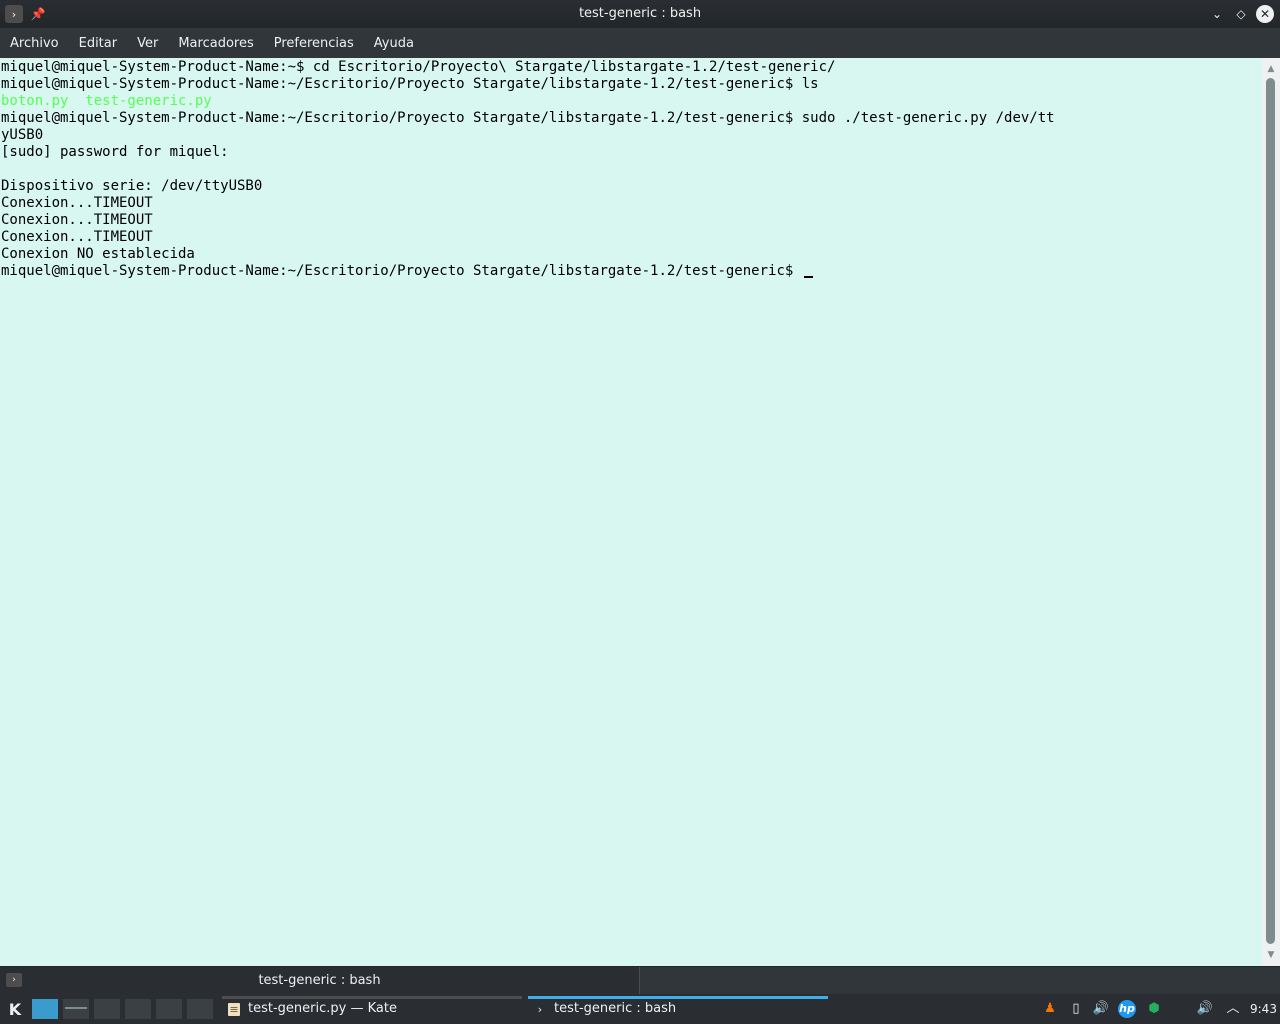 Image resolution: width=1280 pixels, height=1024 pixels. What do you see at coordinates (147, 43) in the screenshot?
I see `menu-ver: Ver` at bounding box center [147, 43].